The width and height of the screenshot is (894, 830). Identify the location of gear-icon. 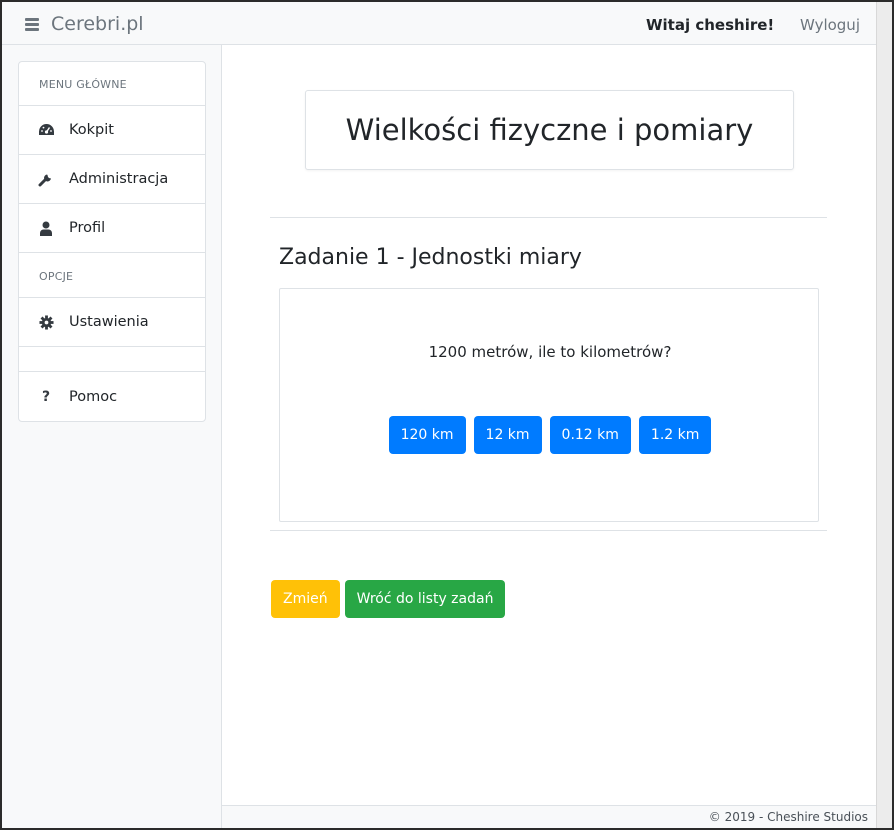
(44, 322).